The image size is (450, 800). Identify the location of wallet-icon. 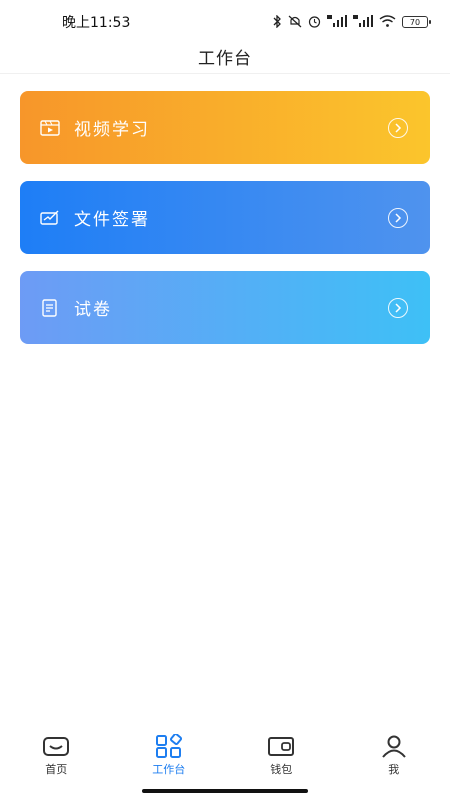
(281, 746).